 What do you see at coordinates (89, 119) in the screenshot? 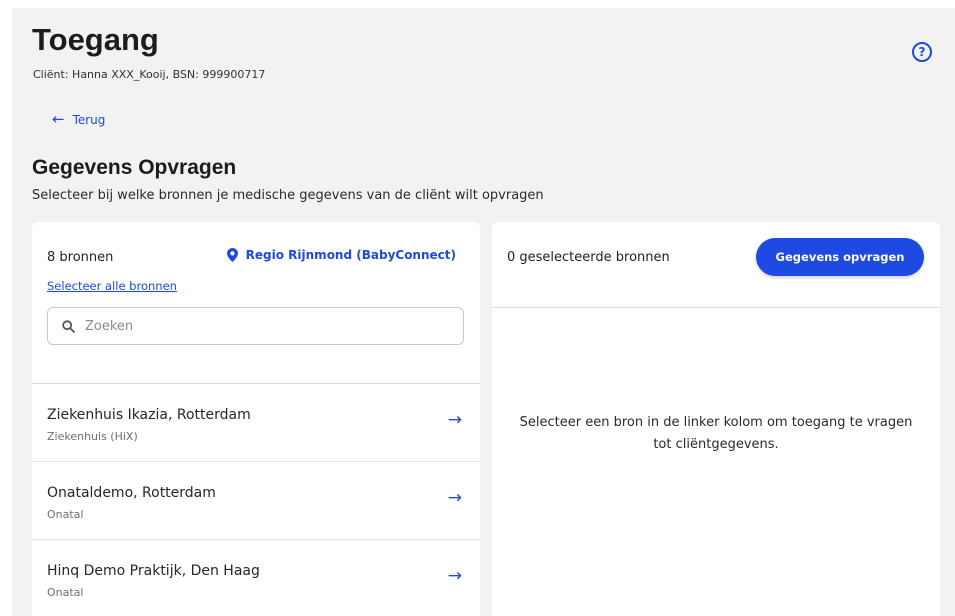
I see `back-link-label: Terug` at bounding box center [89, 119].